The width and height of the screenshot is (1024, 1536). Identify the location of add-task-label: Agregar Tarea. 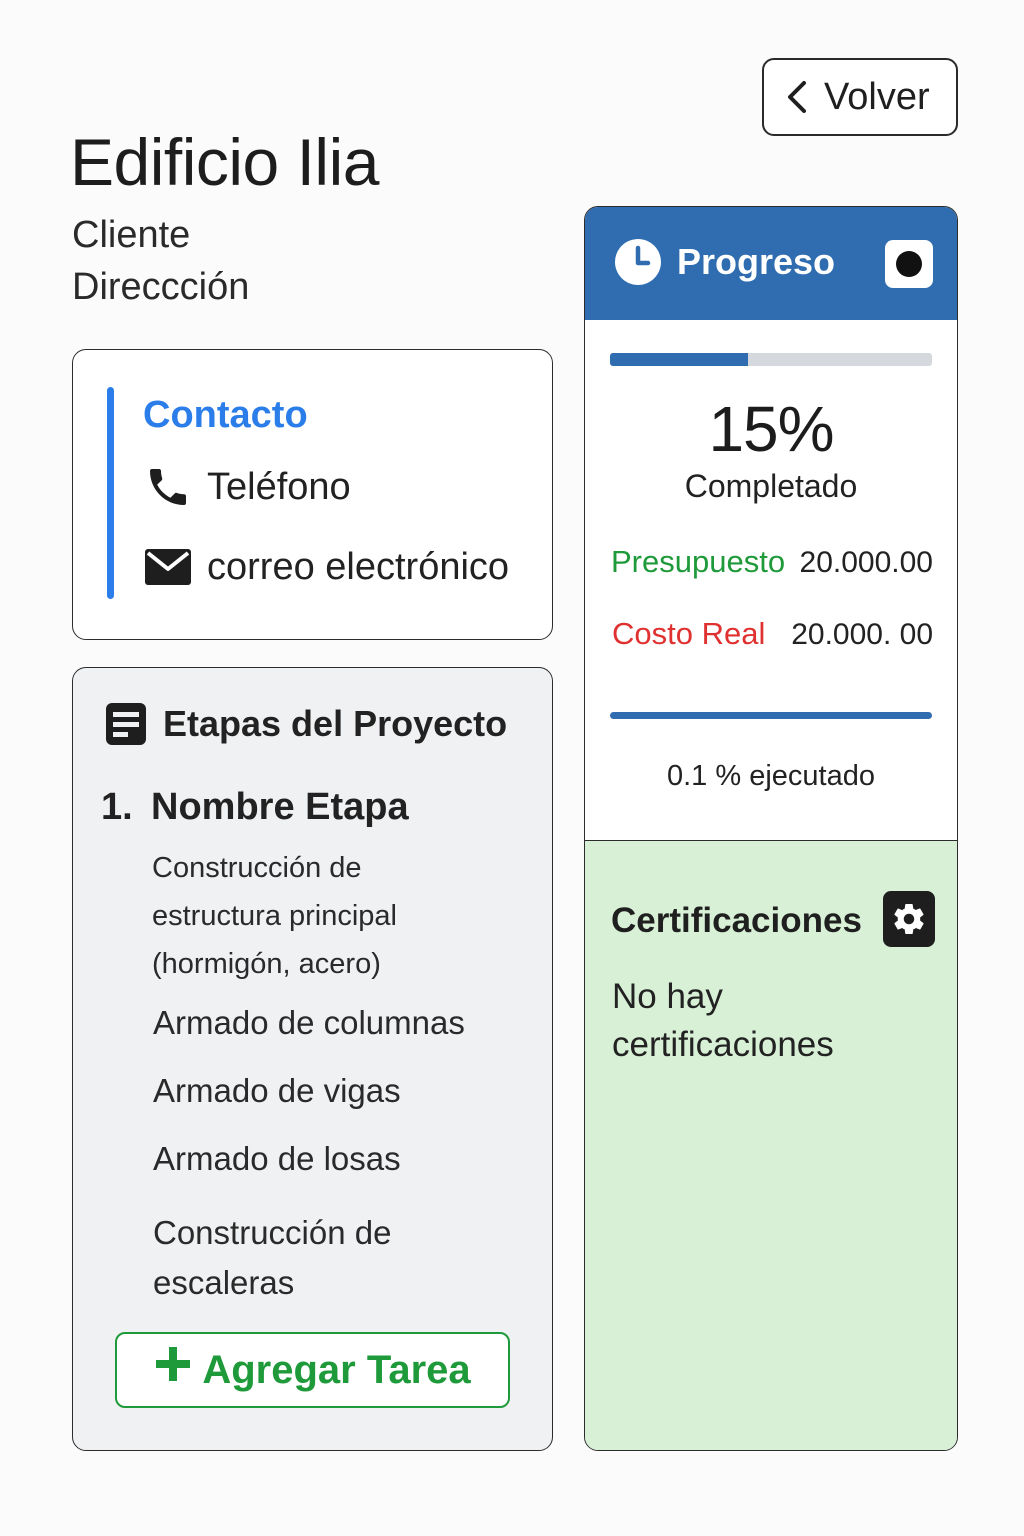
(336, 1369).